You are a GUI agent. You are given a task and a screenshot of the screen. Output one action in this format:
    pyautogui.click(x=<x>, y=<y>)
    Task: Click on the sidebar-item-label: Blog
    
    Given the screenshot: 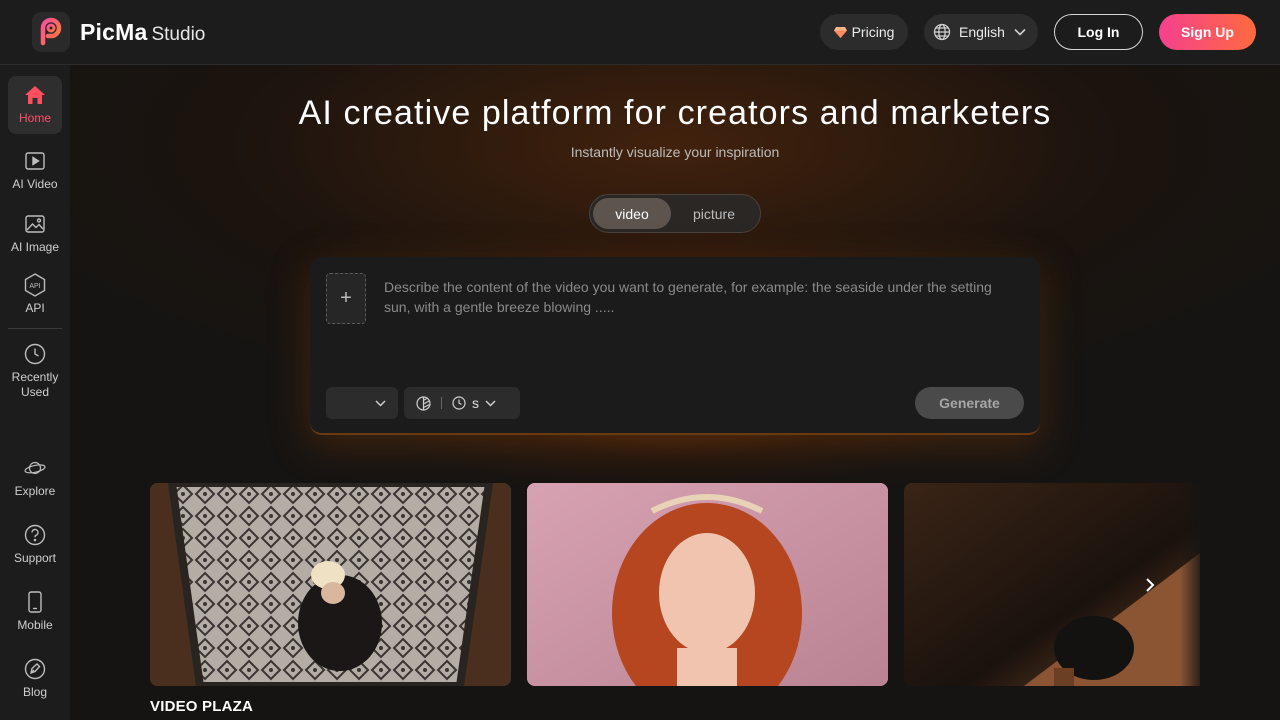 What is the action you would take?
    pyautogui.click(x=35, y=692)
    